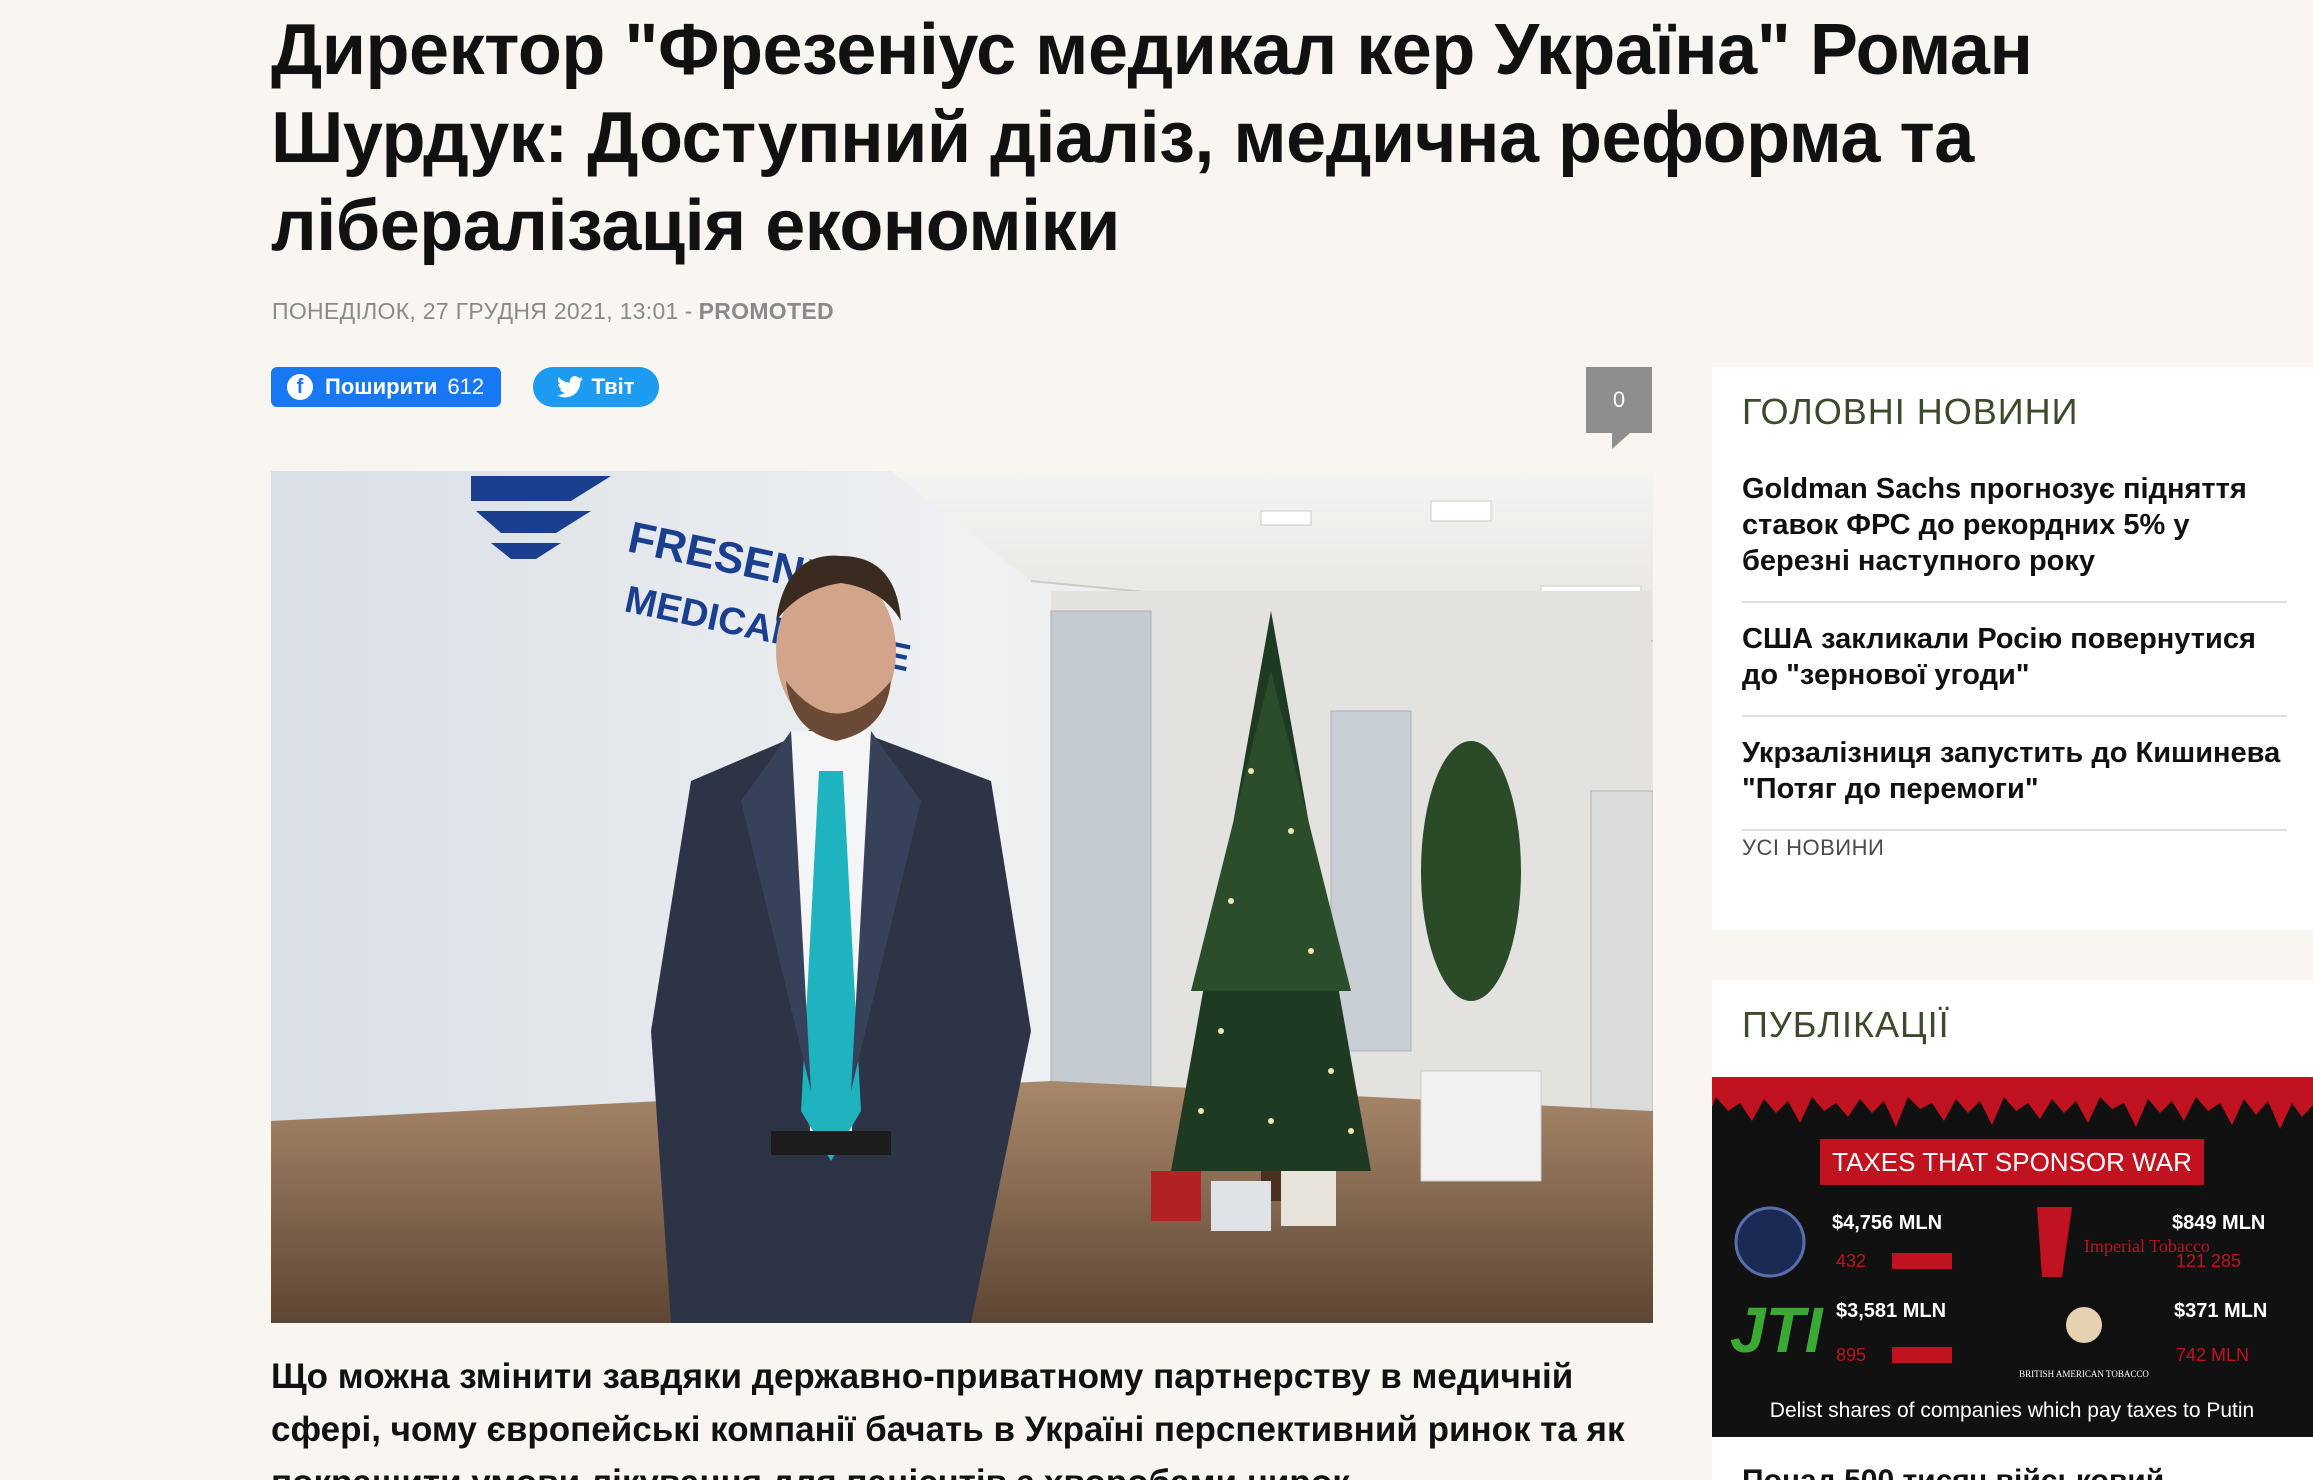  What do you see at coordinates (475, 311) in the screenshot?
I see `article-date: ПОНЕДІЛОК, 27 ГРУДНЯ 2021, 13:01` at bounding box center [475, 311].